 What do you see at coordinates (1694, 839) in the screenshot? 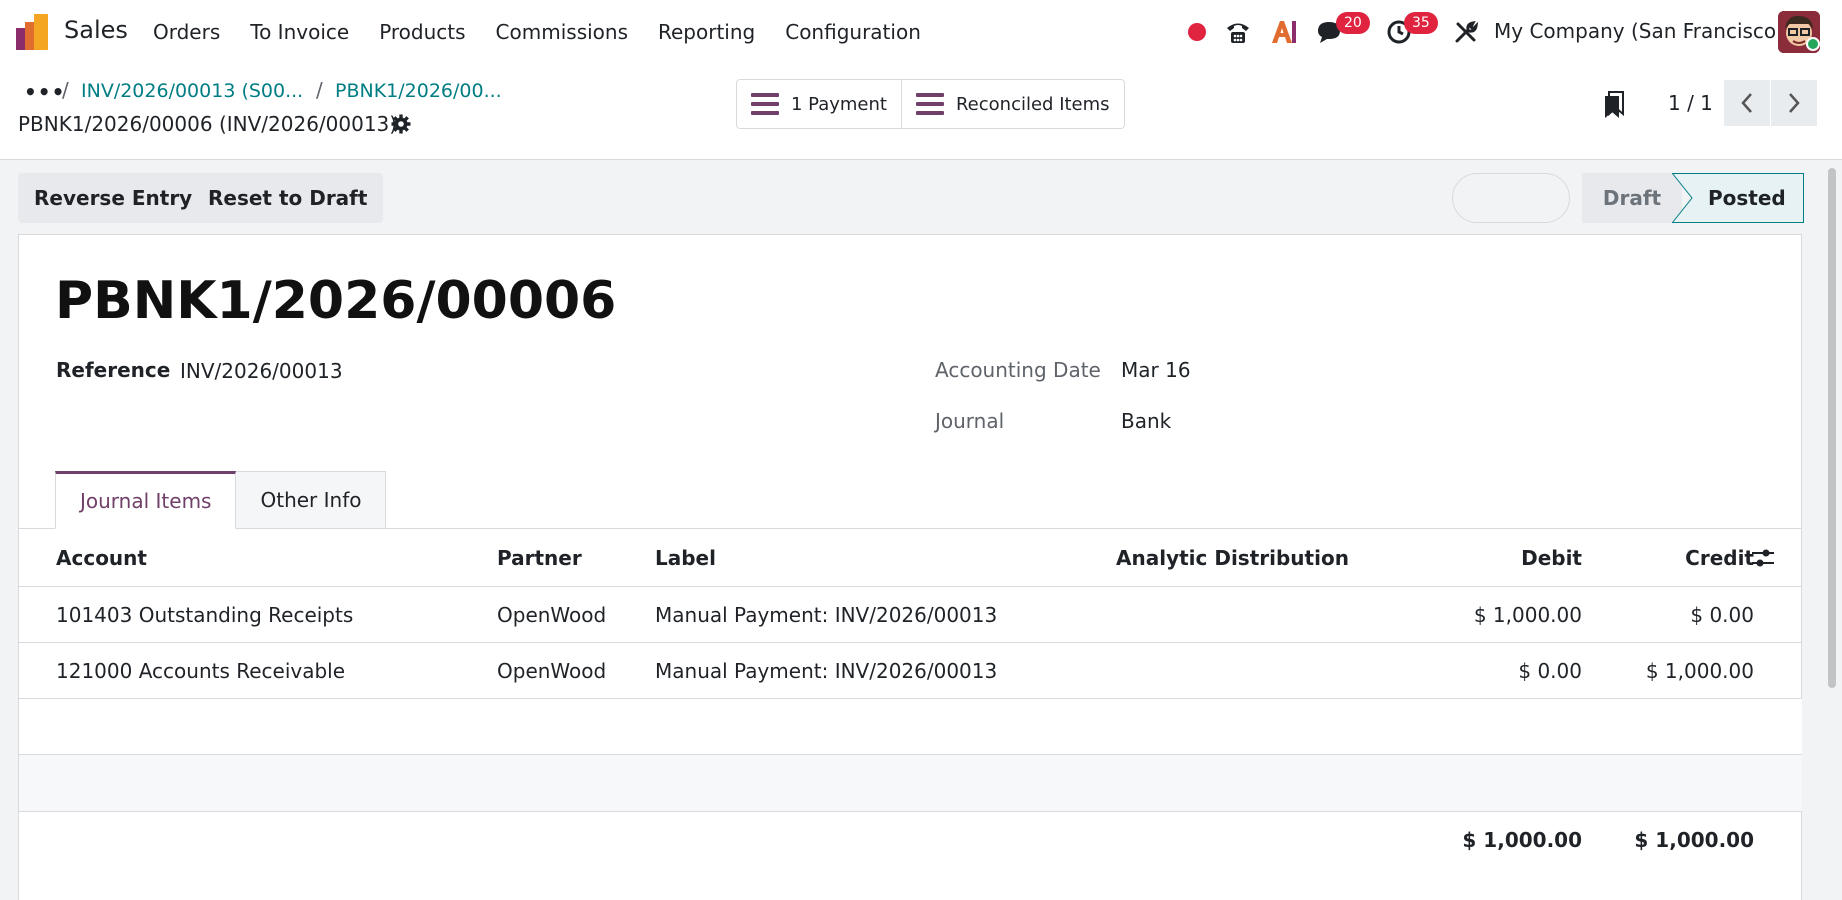
I see `total-credit: $ 1,000.00` at bounding box center [1694, 839].